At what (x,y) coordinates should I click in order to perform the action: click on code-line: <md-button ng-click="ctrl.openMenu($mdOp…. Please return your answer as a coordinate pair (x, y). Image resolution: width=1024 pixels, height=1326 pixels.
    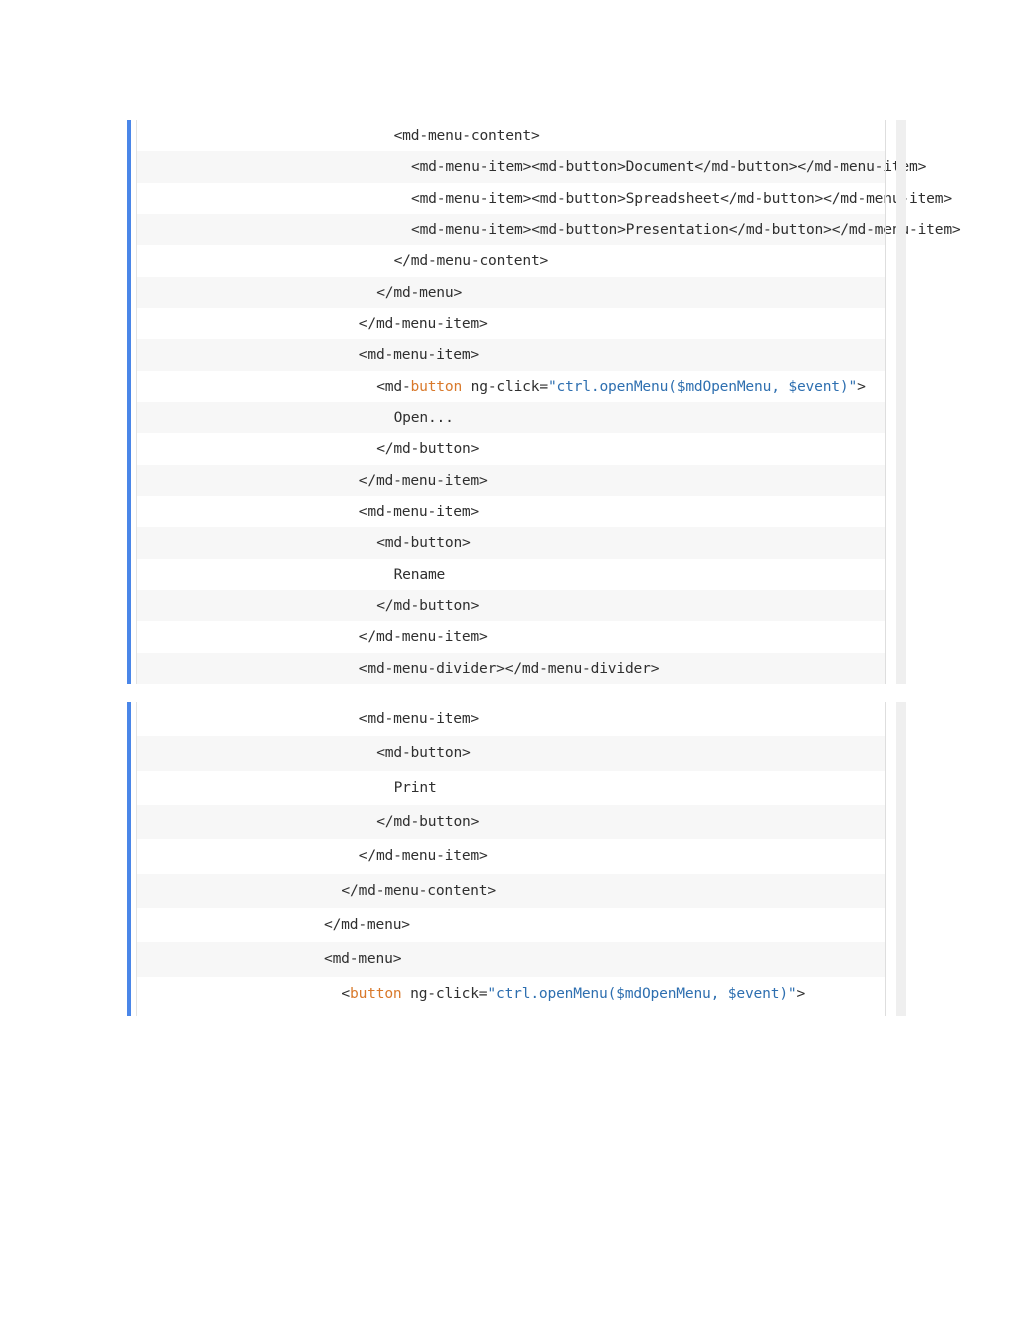
    Looking at the image, I should click on (511, 386).